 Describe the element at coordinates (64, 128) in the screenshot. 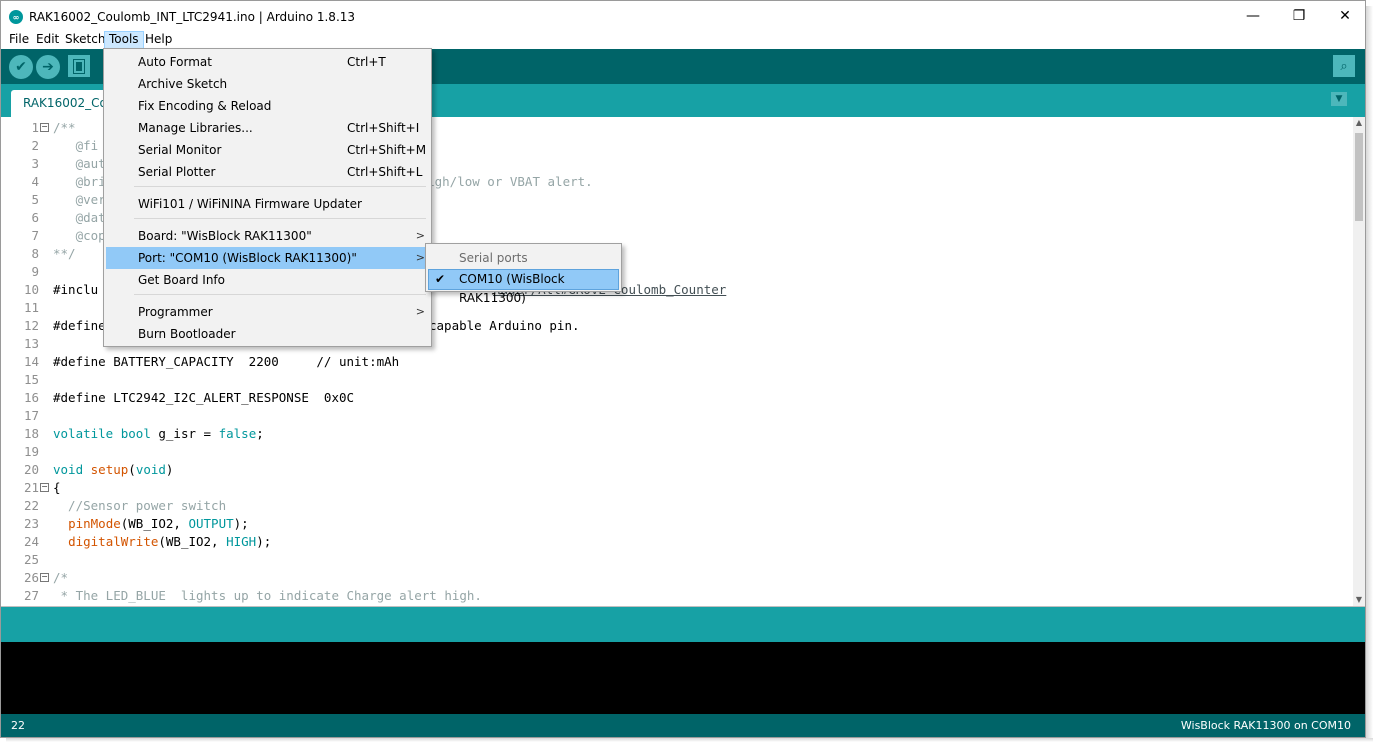

I see `code-text: /**` at that location.